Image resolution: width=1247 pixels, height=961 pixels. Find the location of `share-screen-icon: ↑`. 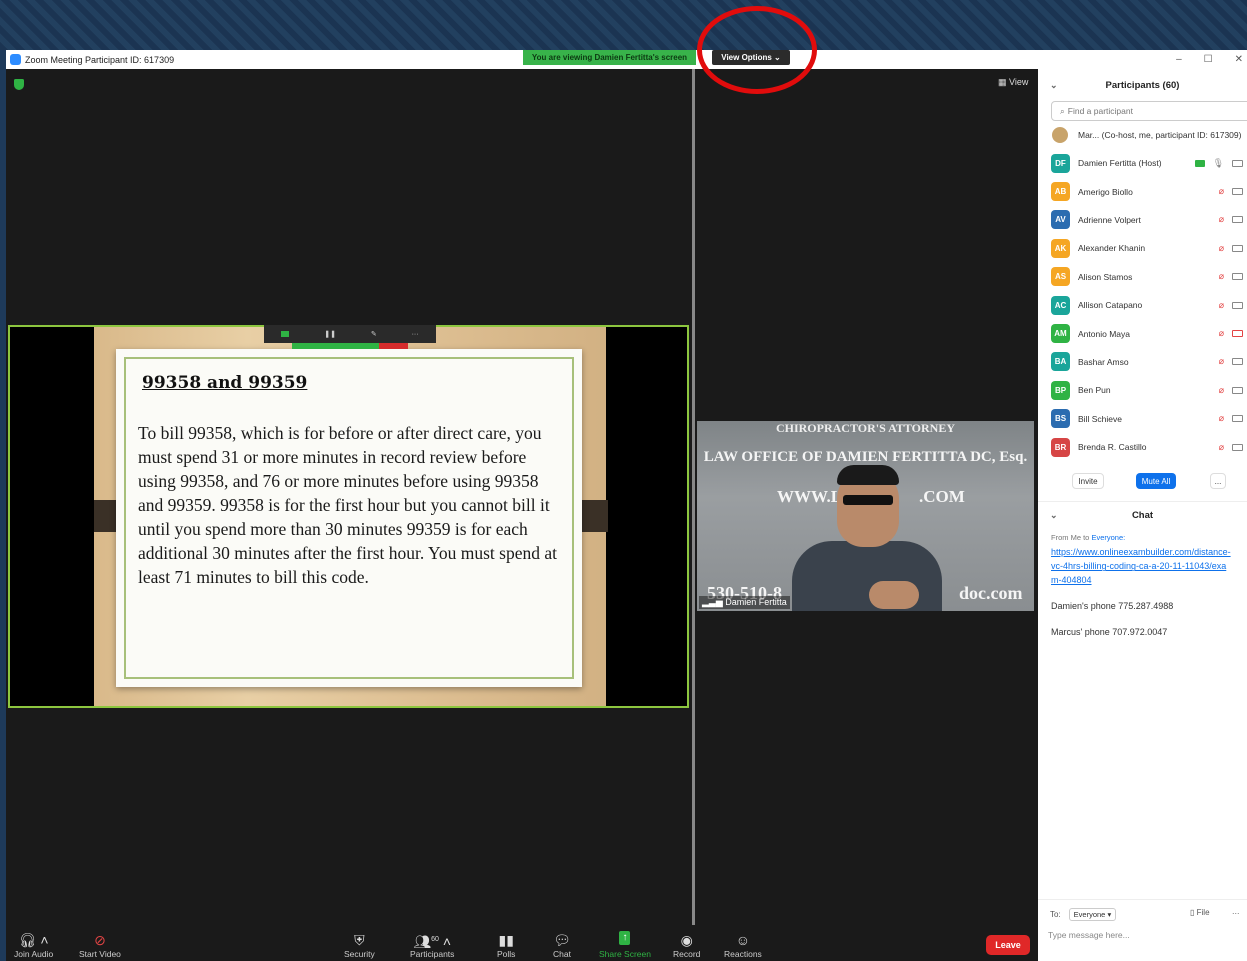

share-screen-icon: ↑ is located at coordinates (625, 938).